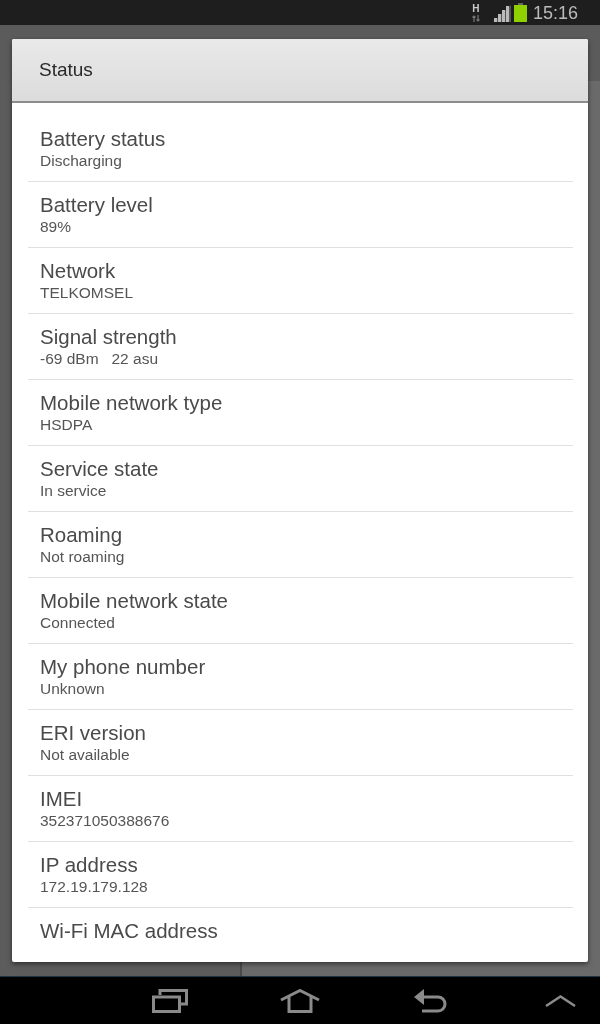 This screenshot has width=600, height=1024. Describe the element at coordinates (99, 359) in the screenshot. I see `status-item-value: -69 dBm 22 asu` at that location.